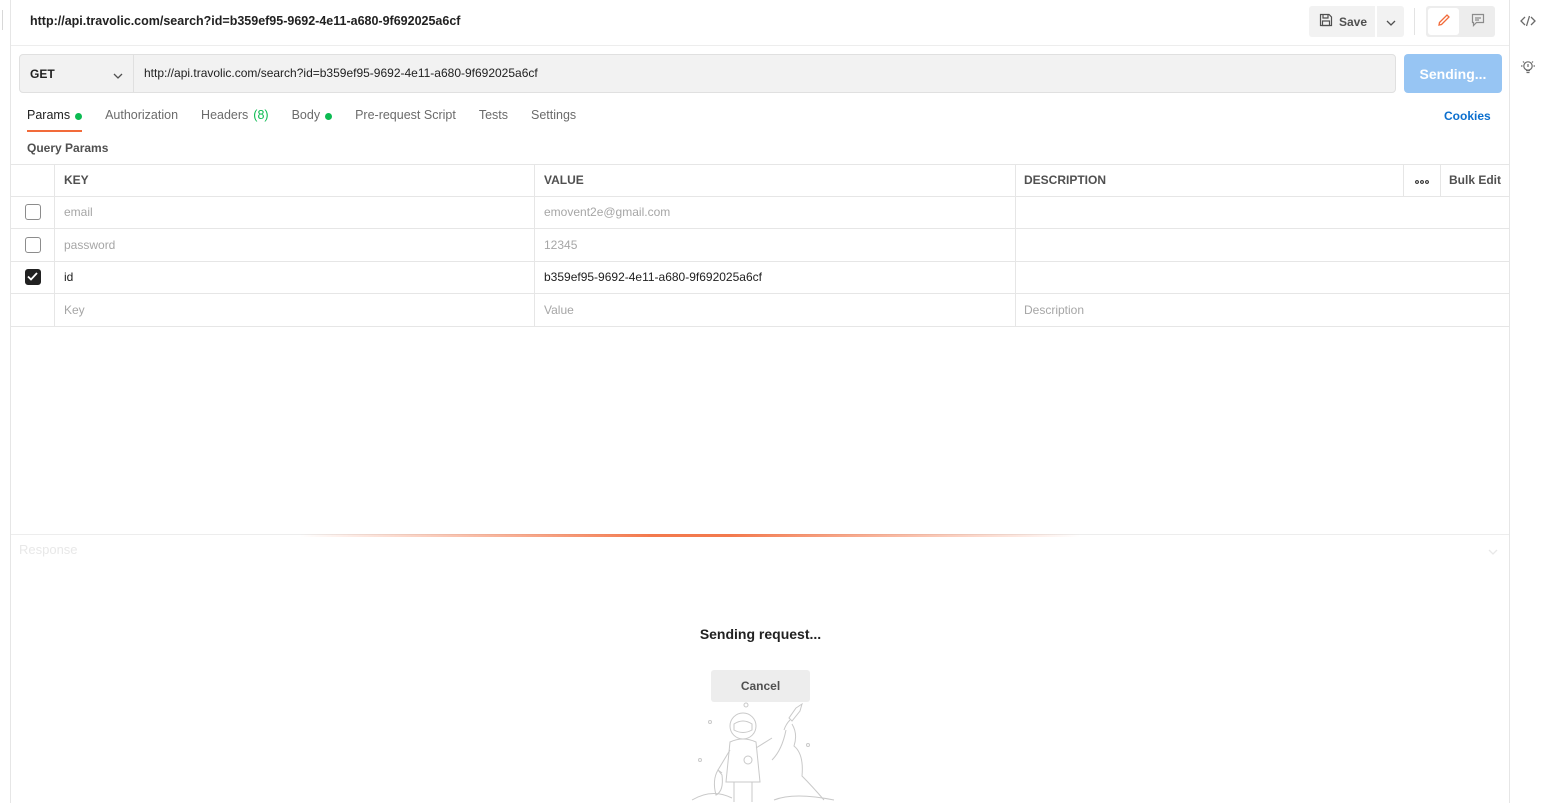  I want to click on param-key: email, so click(295, 212).